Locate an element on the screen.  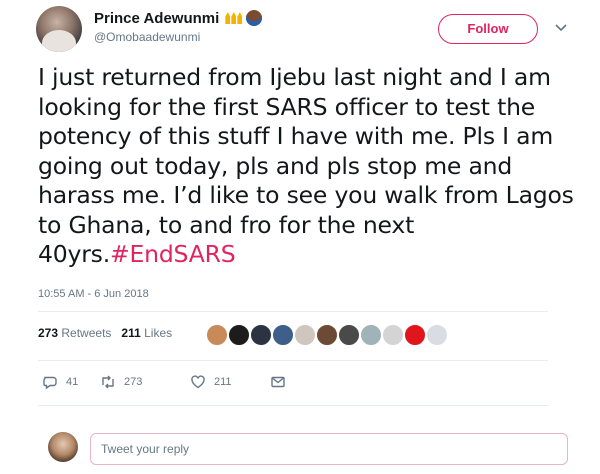
tweet-timestamp: 10:55 AM - 6 Jun 2018 is located at coordinates (93, 294).